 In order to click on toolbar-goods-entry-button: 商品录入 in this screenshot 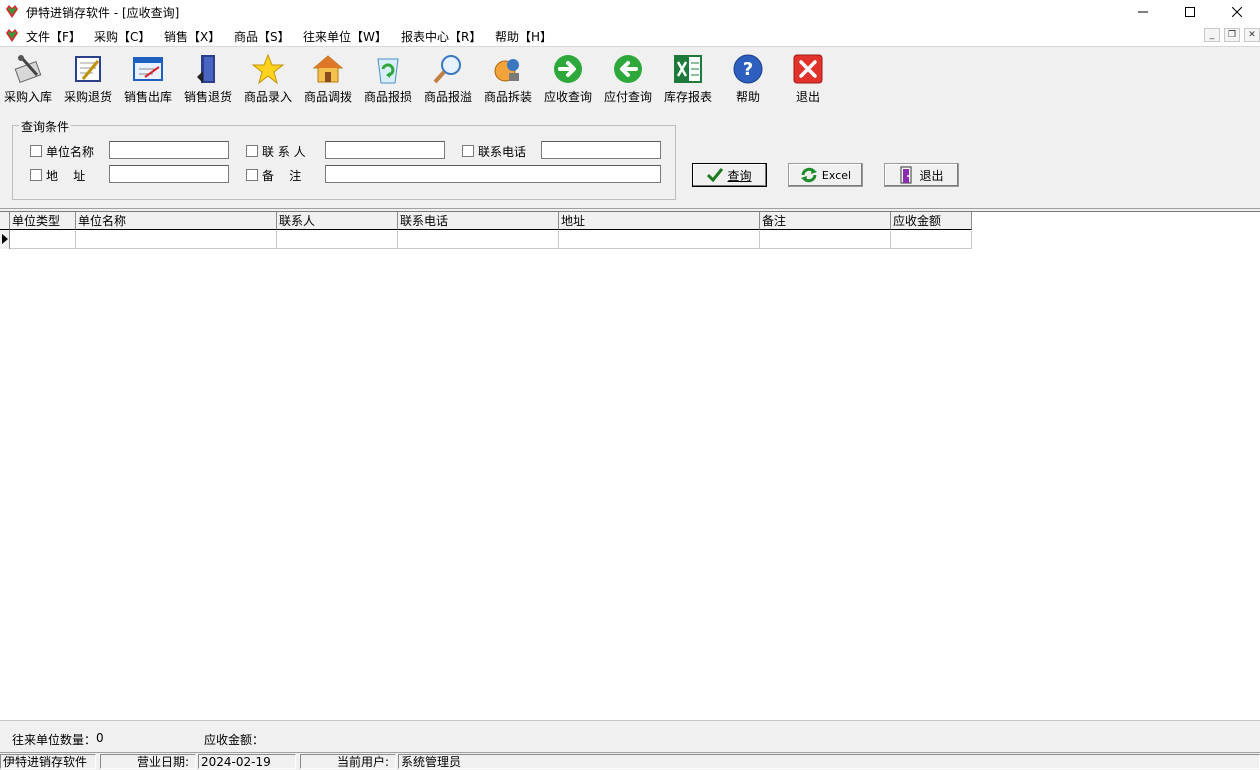, I will do `click(268, 79)`.